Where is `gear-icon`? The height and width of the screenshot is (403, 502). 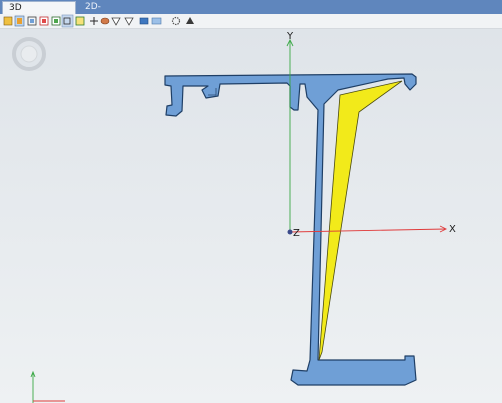 gear-icon is located at coordinates (190, 20).